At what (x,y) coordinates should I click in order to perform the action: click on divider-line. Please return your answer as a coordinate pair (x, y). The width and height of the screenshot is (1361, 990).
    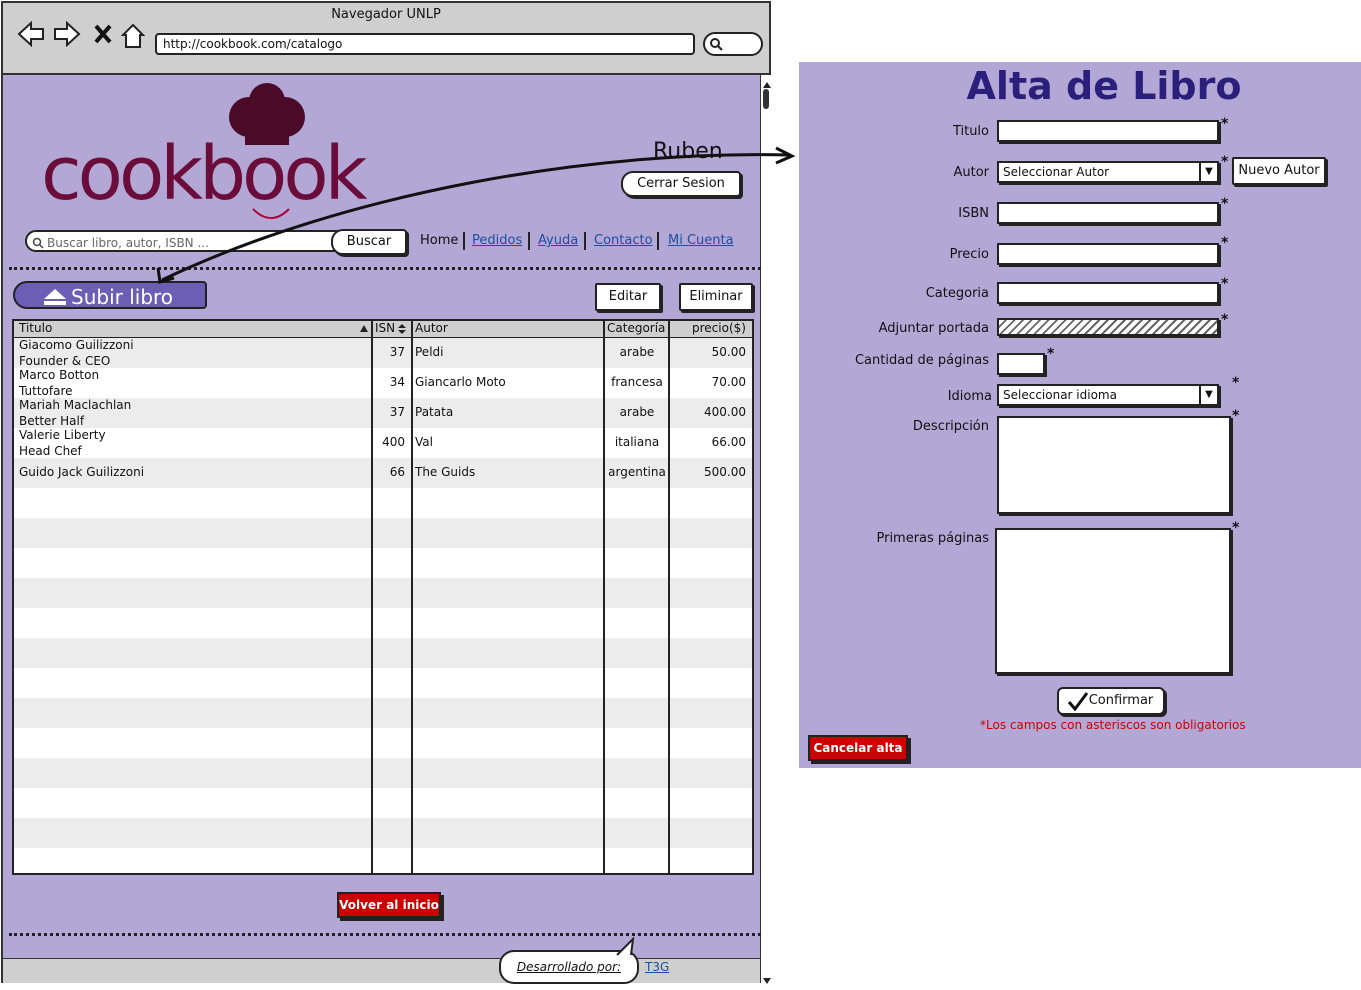
    Looking at the image, I should click on (385, 268).